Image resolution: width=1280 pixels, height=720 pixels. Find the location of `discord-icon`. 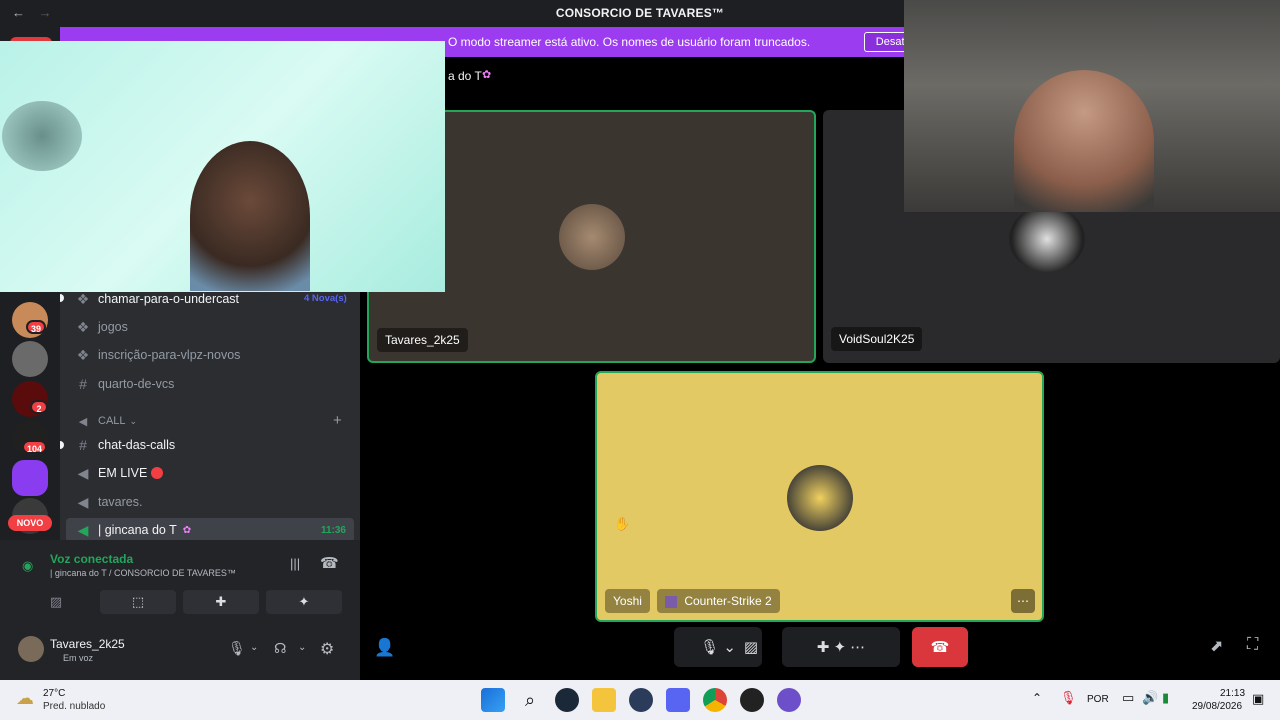

discord-icon is located at coordinates (678, 700).